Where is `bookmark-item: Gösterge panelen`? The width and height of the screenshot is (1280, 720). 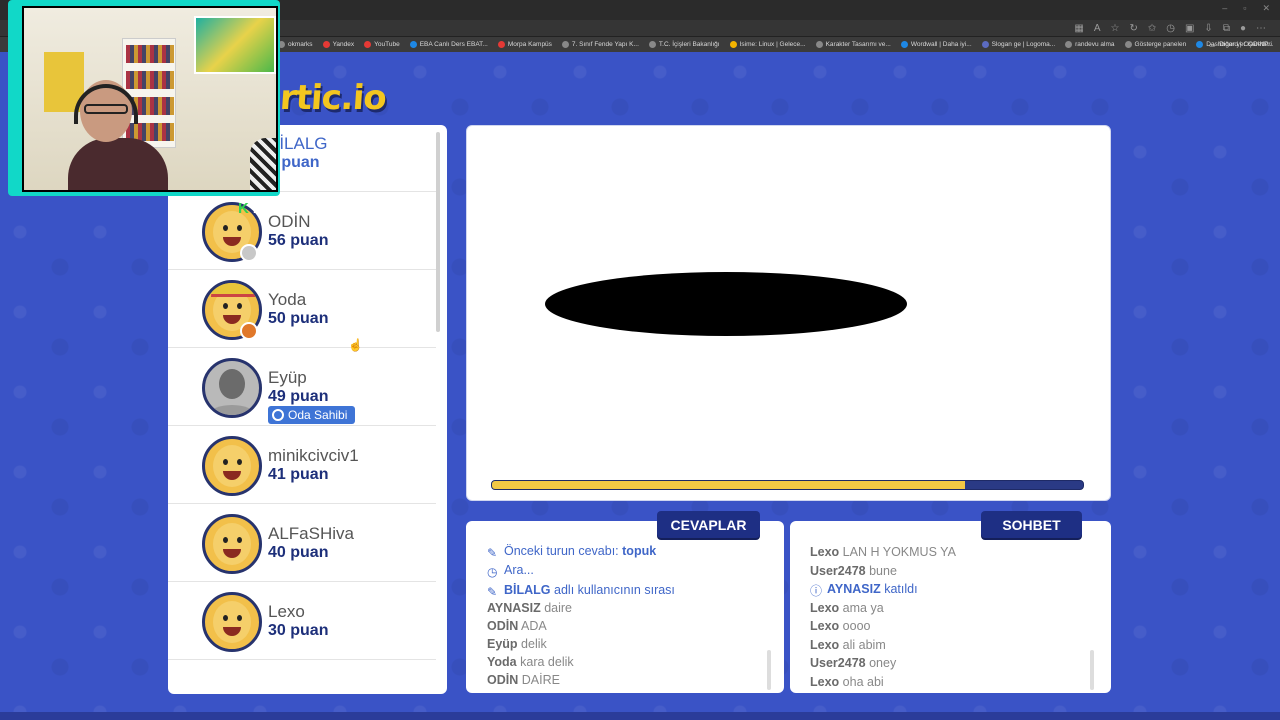
bookmark-item: Gösterge panelen is located at coordinates (1156, 44).